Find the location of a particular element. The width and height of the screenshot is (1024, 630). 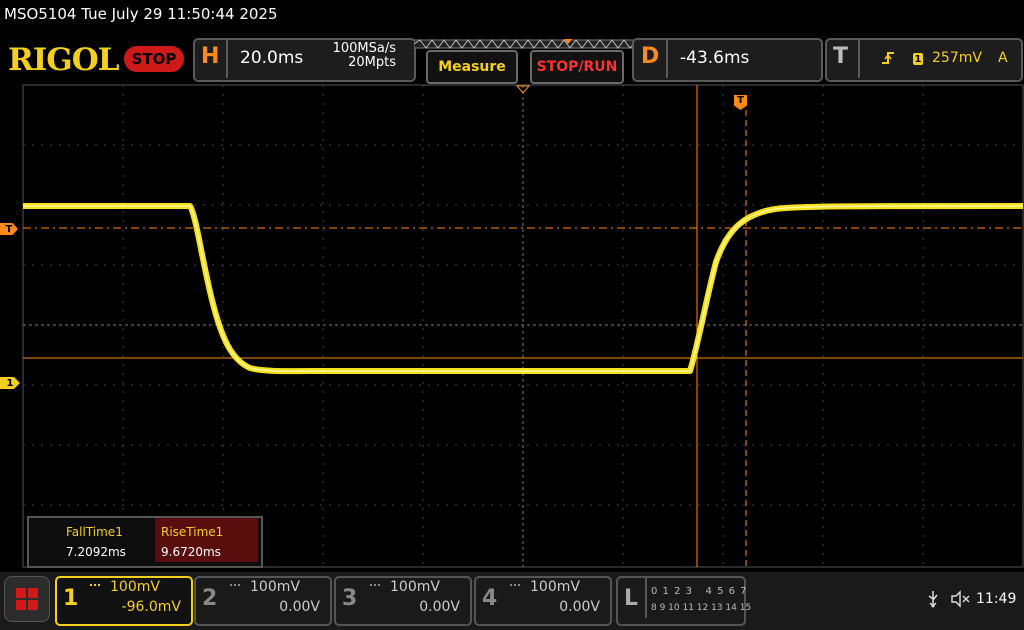

channel3-offset: 0.00V is located at coordinates (439, 607).